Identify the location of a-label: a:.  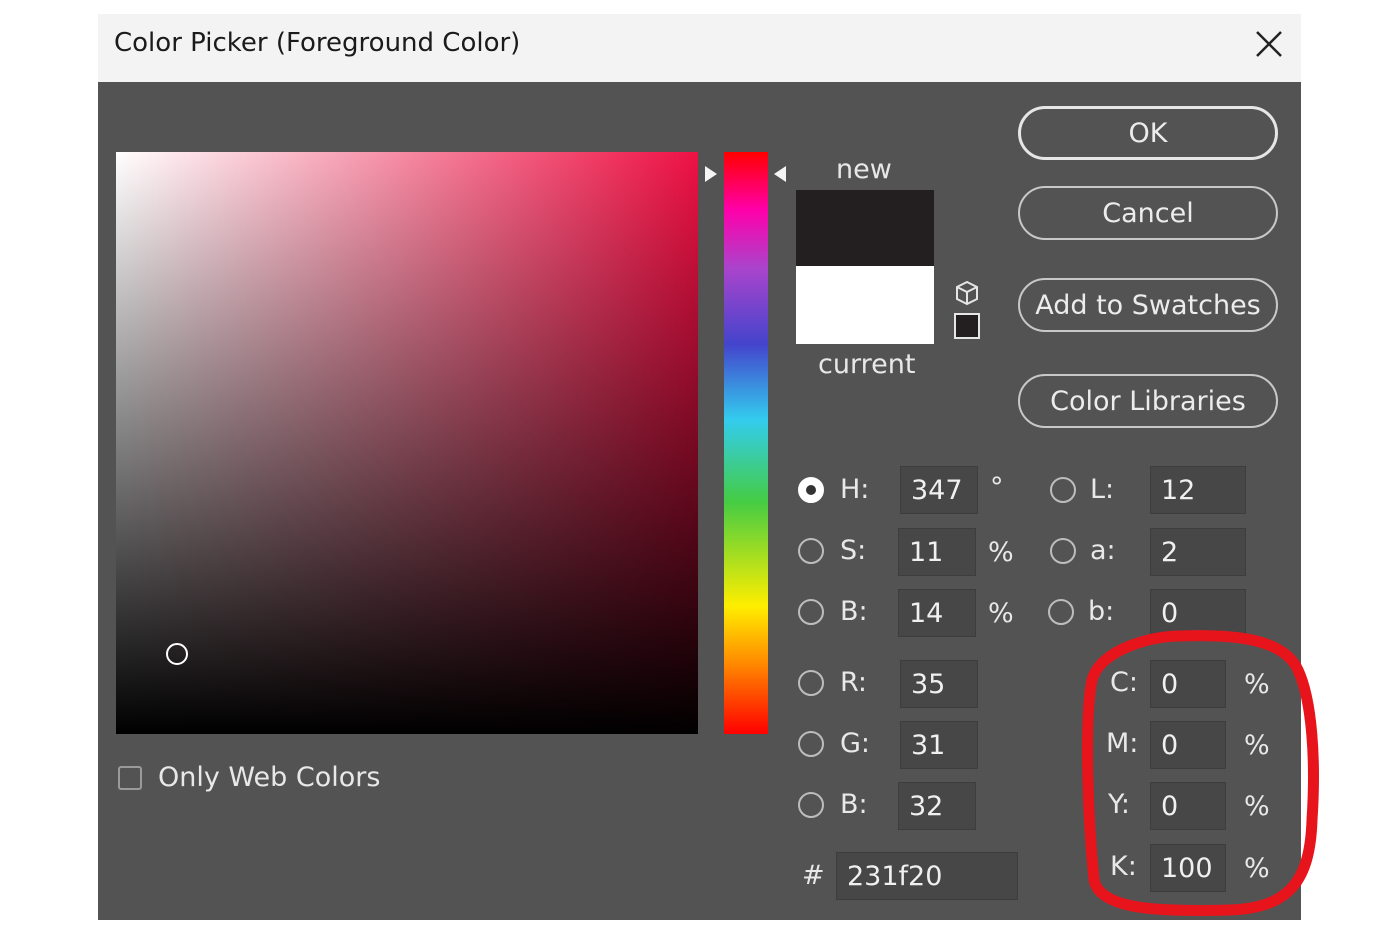
(1103, 550).